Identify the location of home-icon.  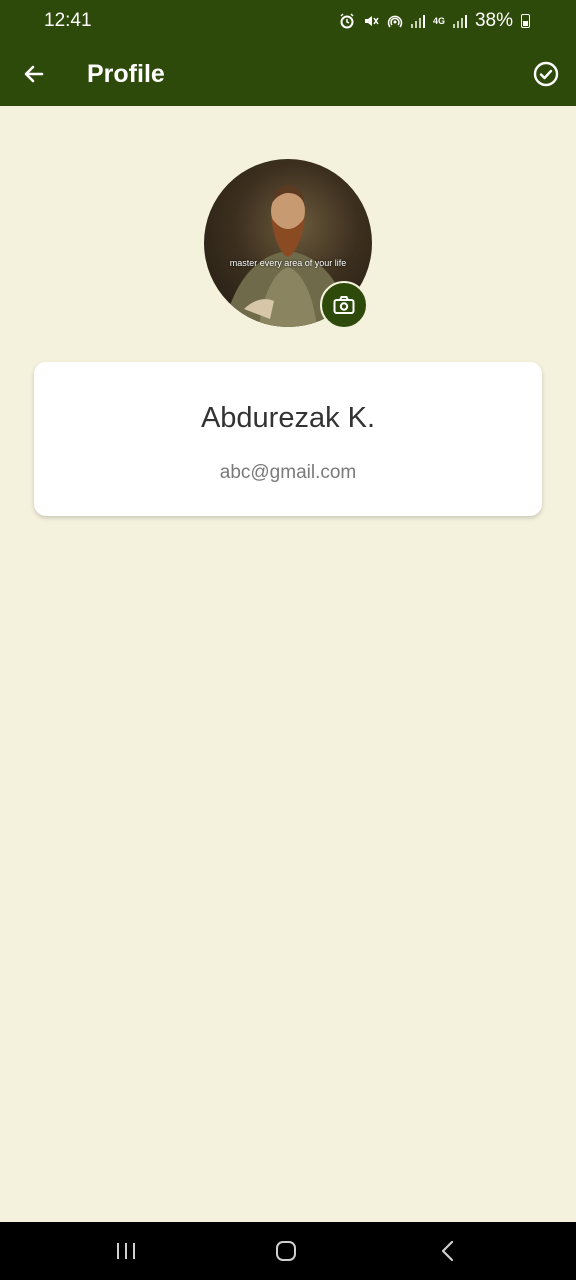
(286, 1251).